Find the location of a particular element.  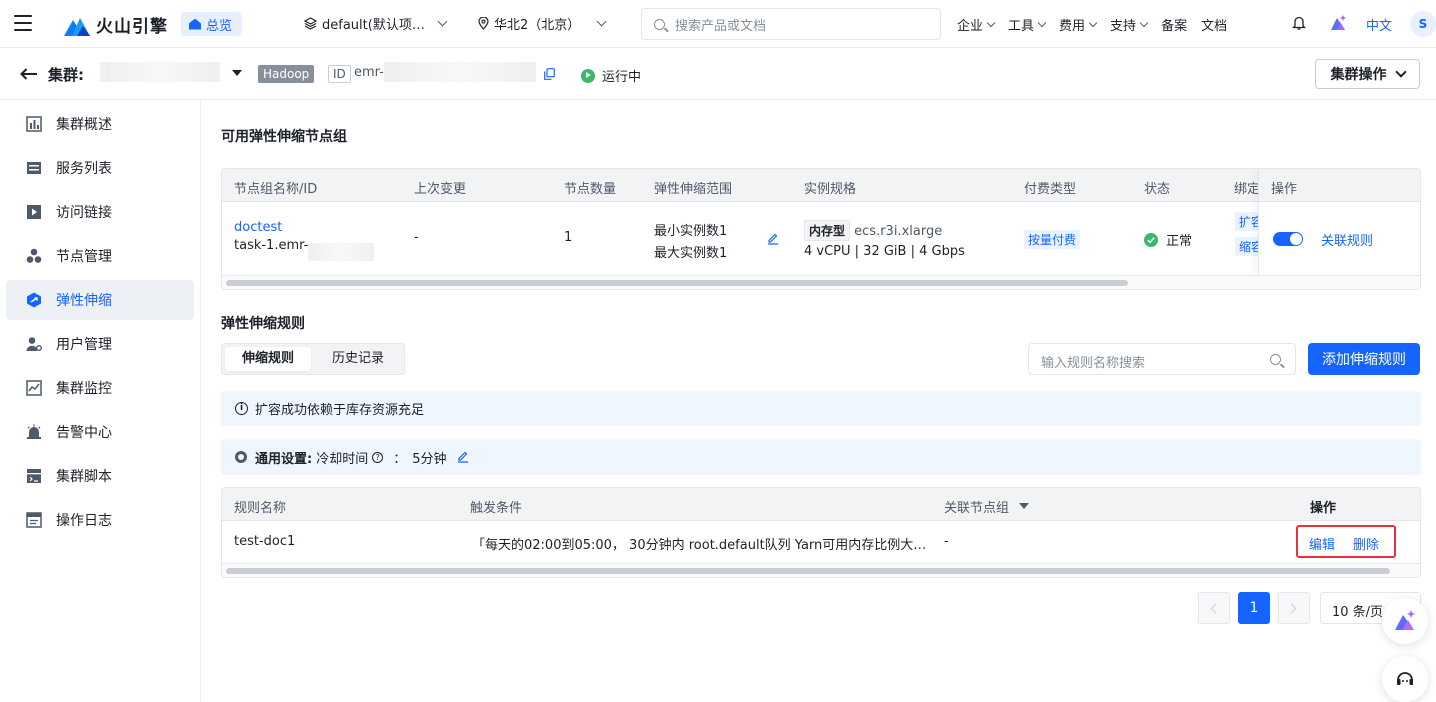

sidebar-item-alarms: 告警中心 is located at coordinates (100, 432).